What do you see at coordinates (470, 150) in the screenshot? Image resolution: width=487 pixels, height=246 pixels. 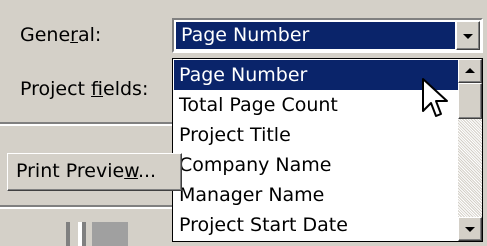 I see `dropdown-scrollbar` at bounding box center [470, 150].